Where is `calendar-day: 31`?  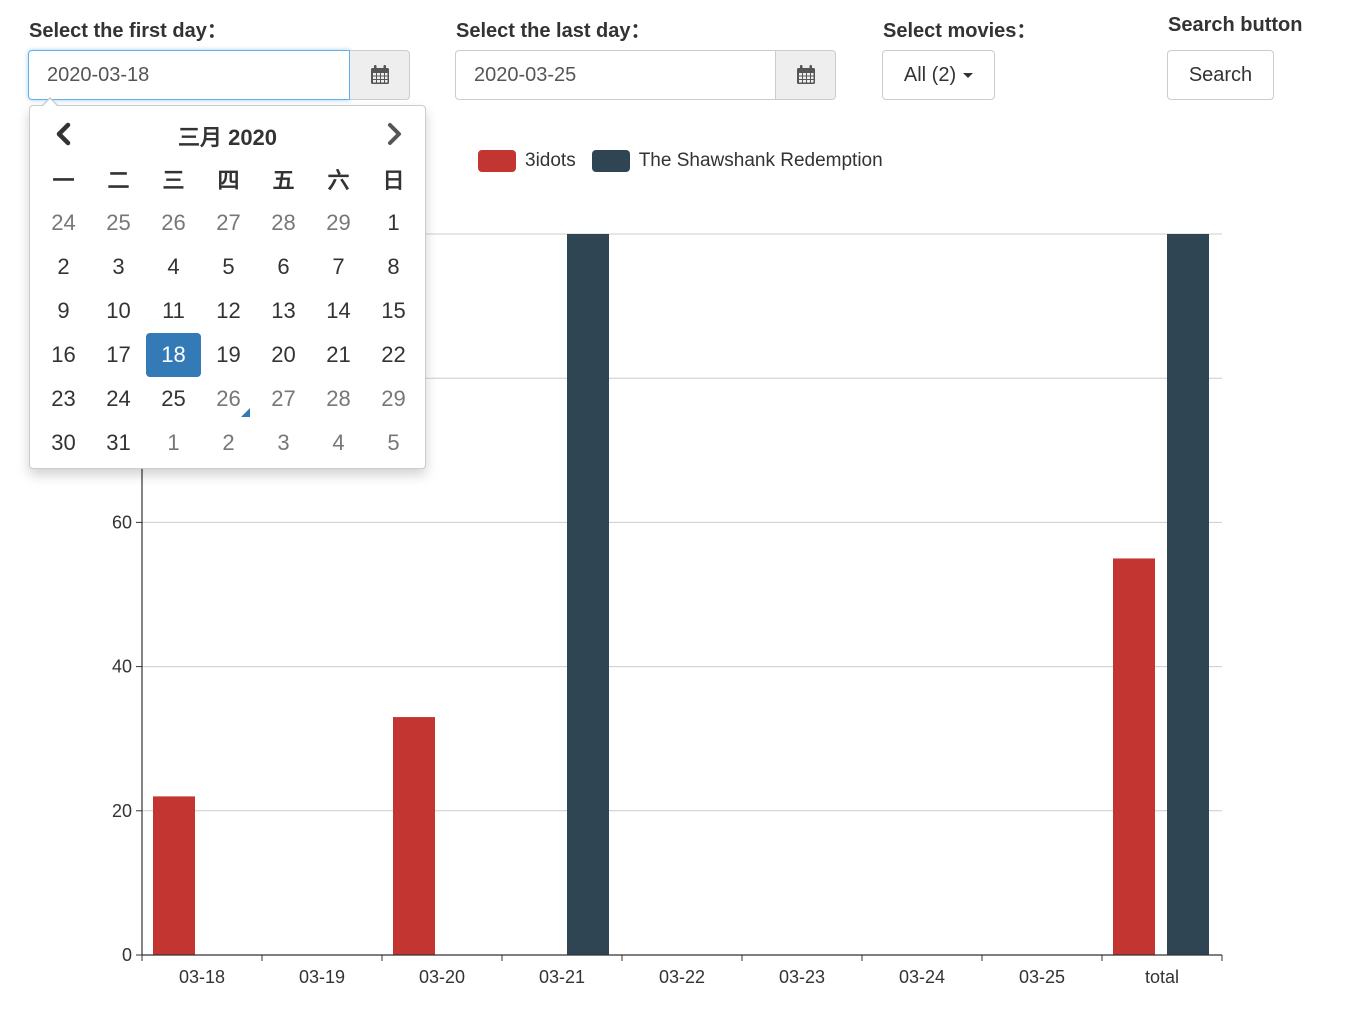 calendar-day: 31 is located at coordinates (118, 443).